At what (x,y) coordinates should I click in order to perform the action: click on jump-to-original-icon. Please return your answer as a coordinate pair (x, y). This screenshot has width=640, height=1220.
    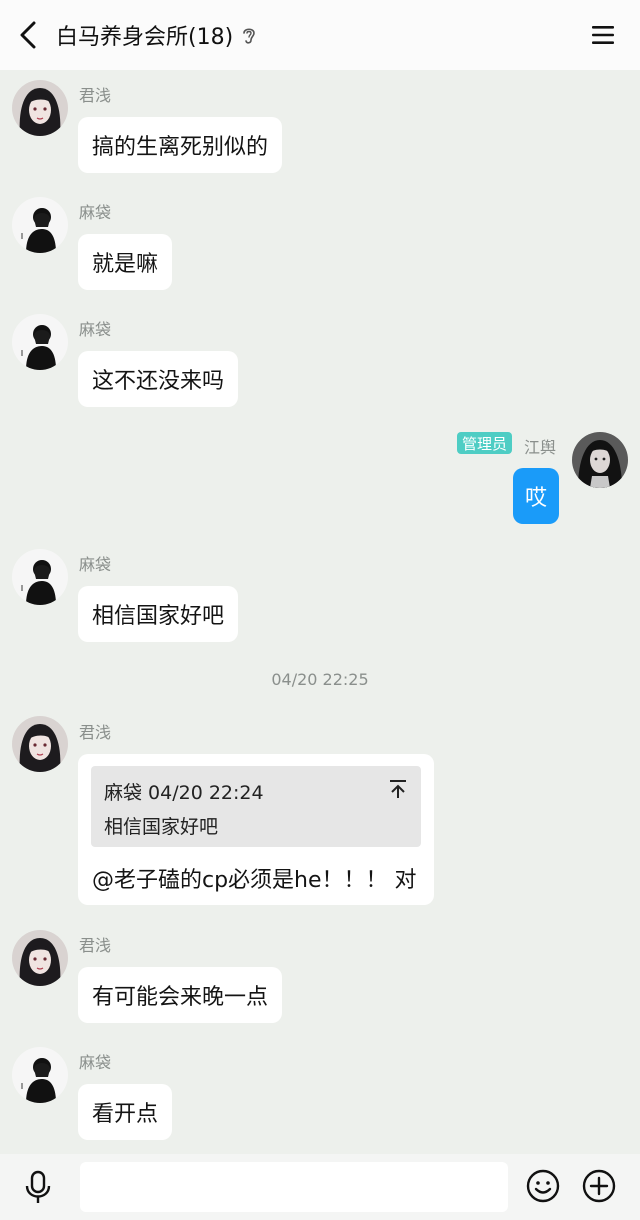
    Looking at the image, I should click on (398, 789).